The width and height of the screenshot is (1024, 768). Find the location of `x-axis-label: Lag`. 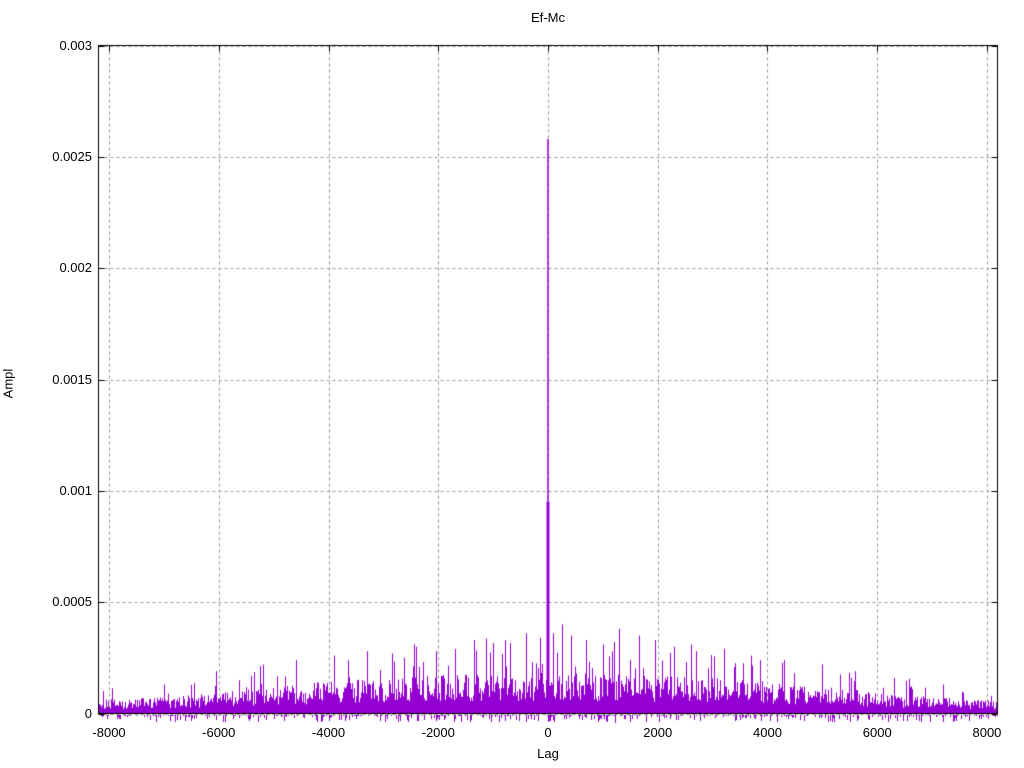

x-axis-label: Lag is located at coordinates (548, 753).